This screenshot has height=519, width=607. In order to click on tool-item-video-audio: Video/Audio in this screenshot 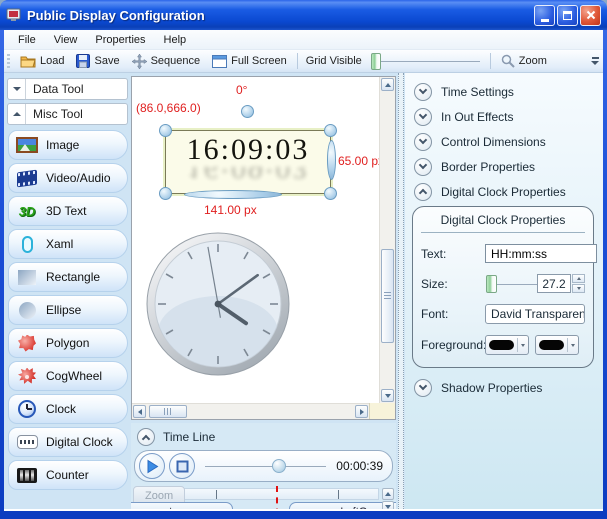, I will do `click(68, 178)`.